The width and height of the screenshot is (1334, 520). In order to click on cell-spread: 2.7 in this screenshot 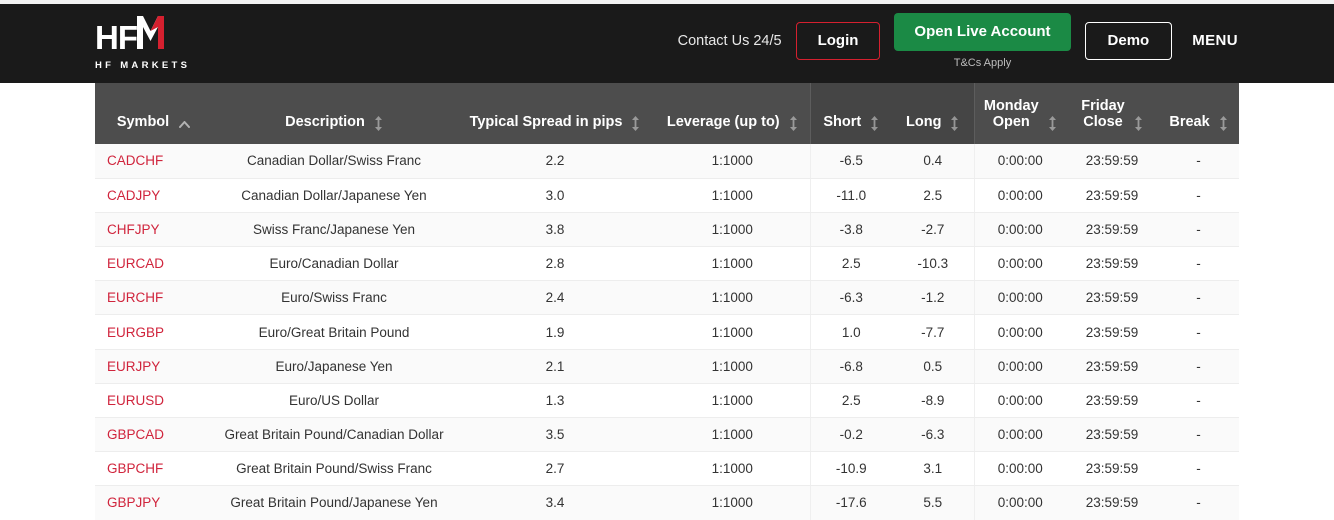, I will do `click(555, 469)`.